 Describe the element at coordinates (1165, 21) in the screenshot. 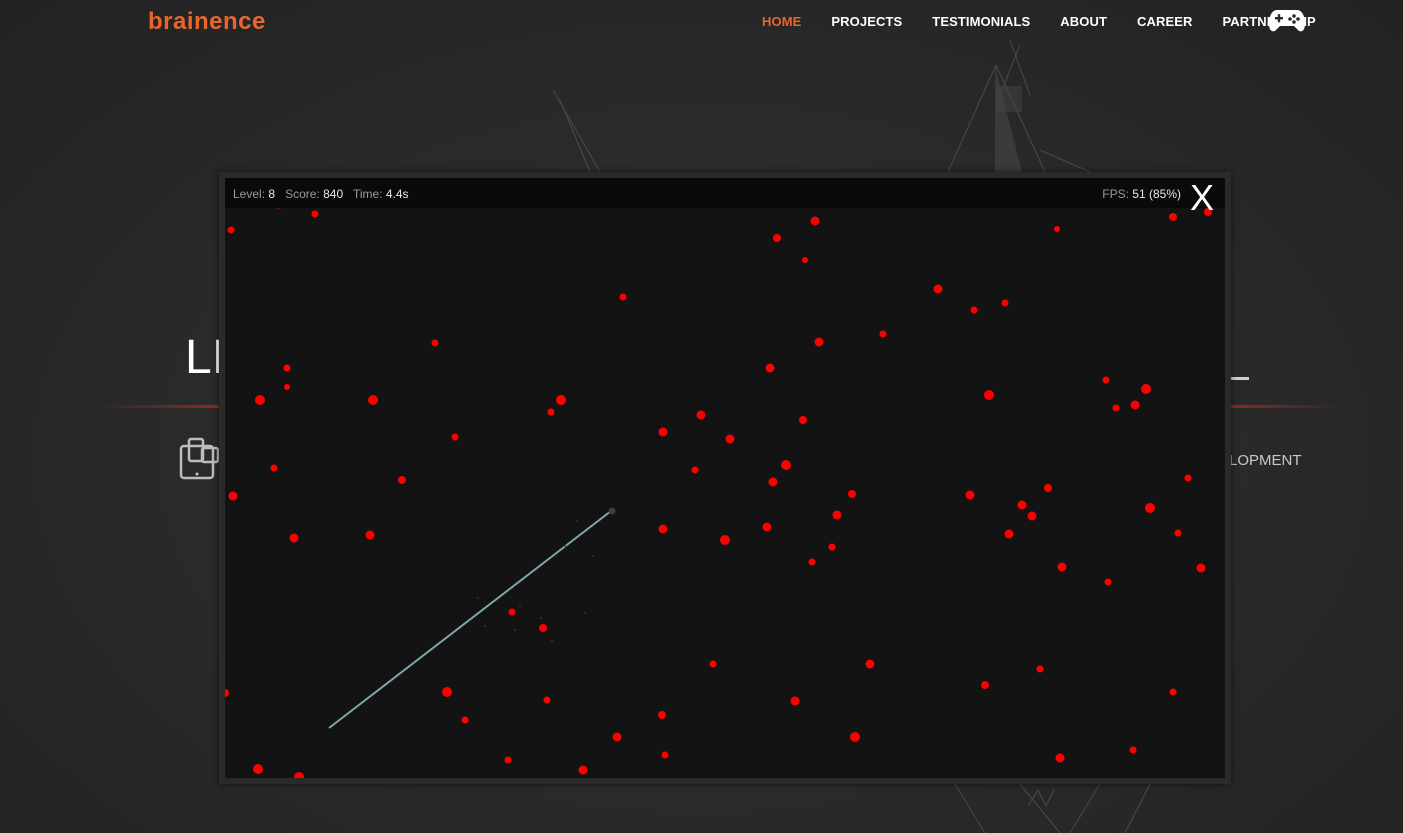

I see `nav-career: CAREER` at that location.